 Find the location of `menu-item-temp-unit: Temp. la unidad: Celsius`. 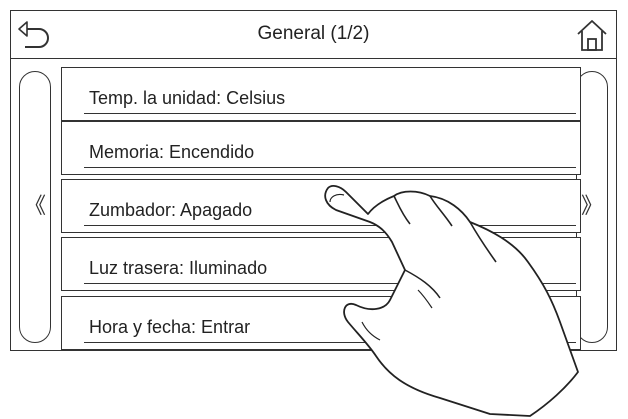

menu-item-temp-unit: Temp. la unidad: Celsius is located at coordinates (321, 94).